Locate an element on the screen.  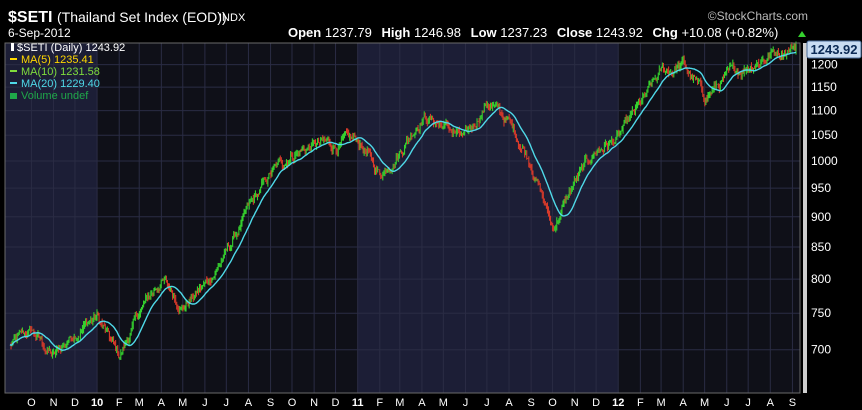
y-tick-label: 900 is located at coordinates (821, 217).